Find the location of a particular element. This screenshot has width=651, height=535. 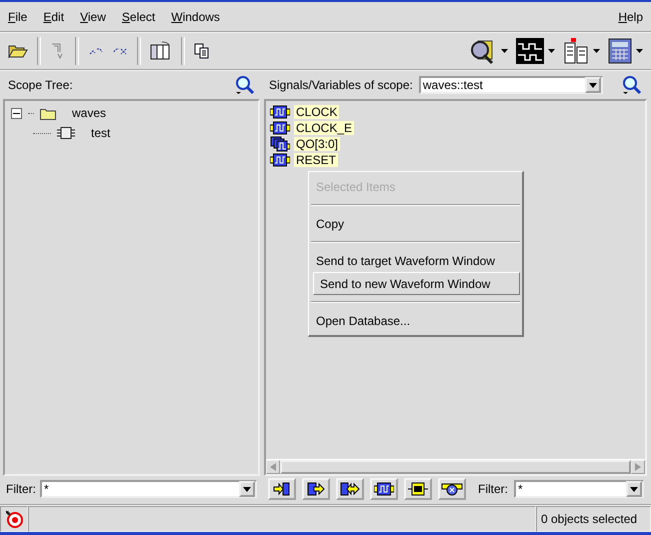

folder-icon is located at coordinates (48, 113).